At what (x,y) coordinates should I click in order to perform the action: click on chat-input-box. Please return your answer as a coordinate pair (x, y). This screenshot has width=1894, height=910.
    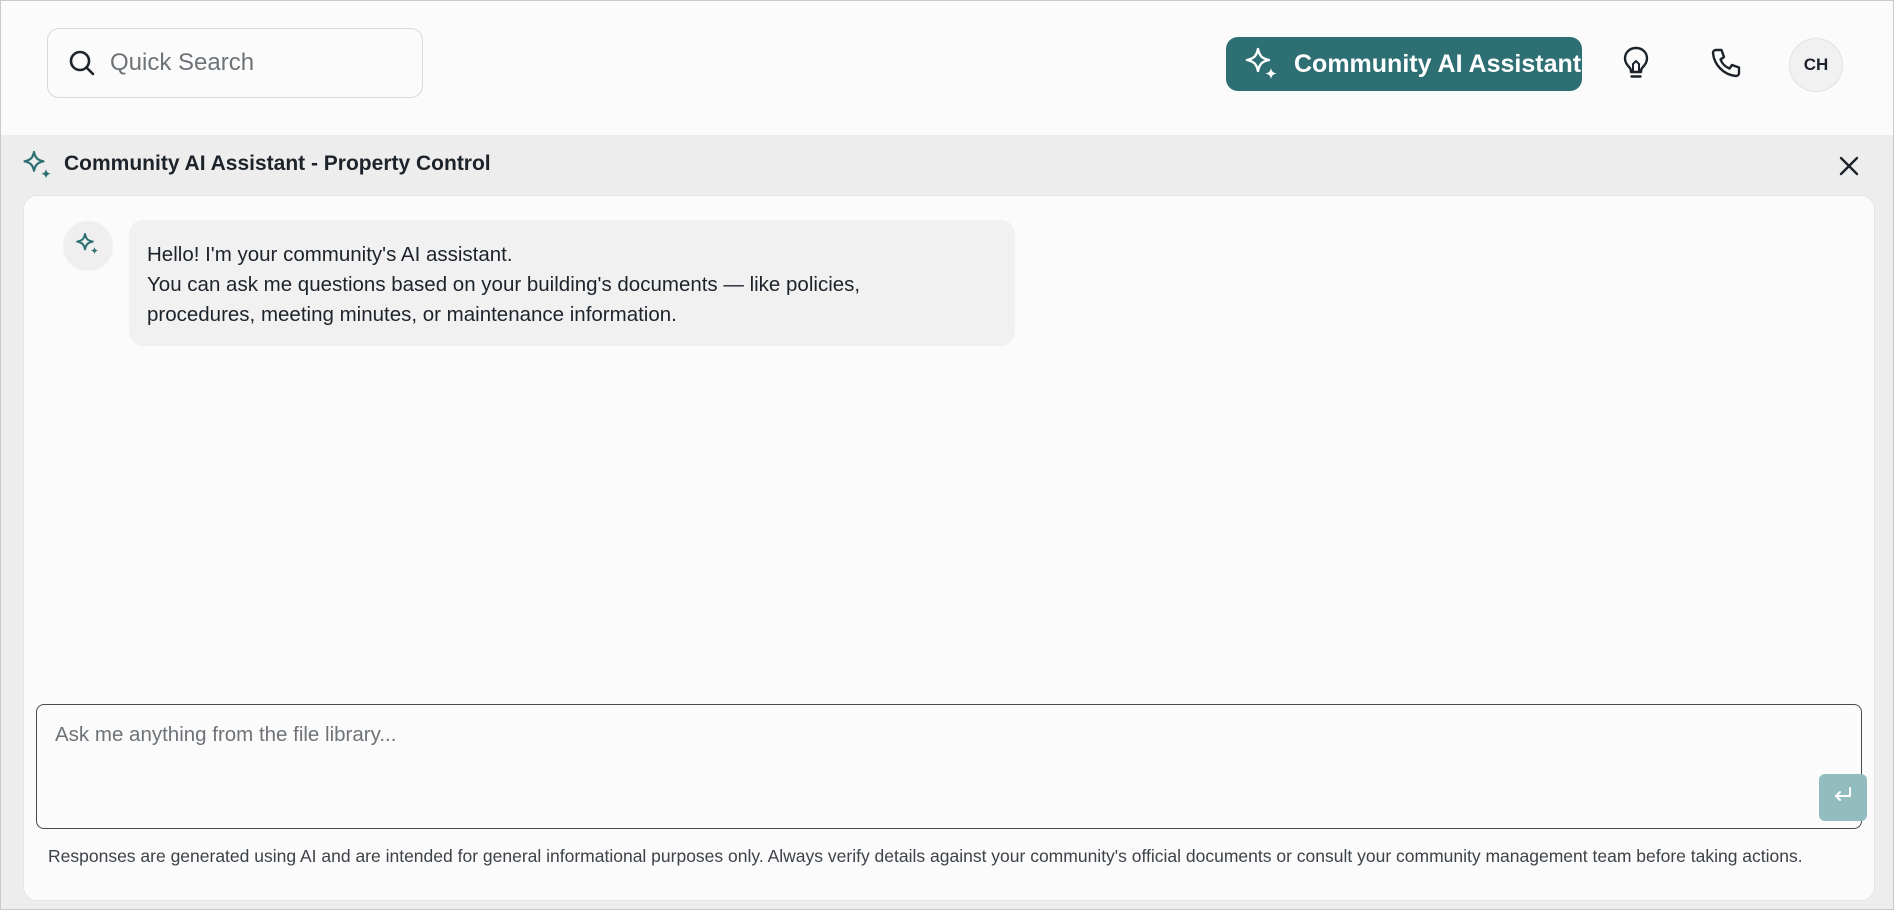
    Looking at the image, I should click on (951, 766).